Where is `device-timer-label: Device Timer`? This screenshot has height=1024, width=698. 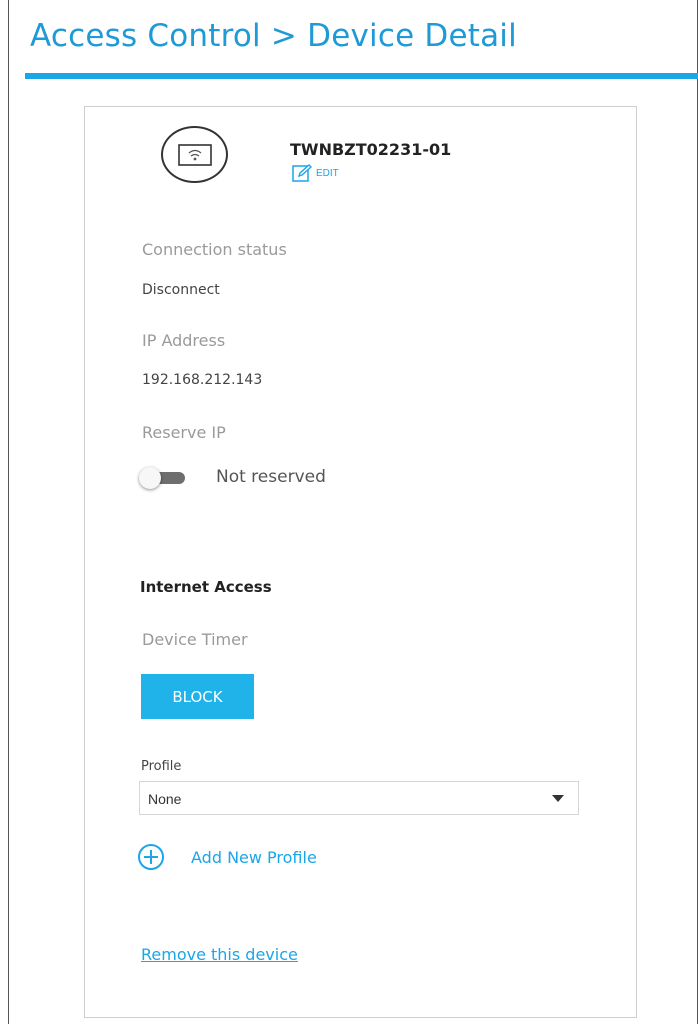
device-timer-label: Device Timer is located at coordinates (195, 639).